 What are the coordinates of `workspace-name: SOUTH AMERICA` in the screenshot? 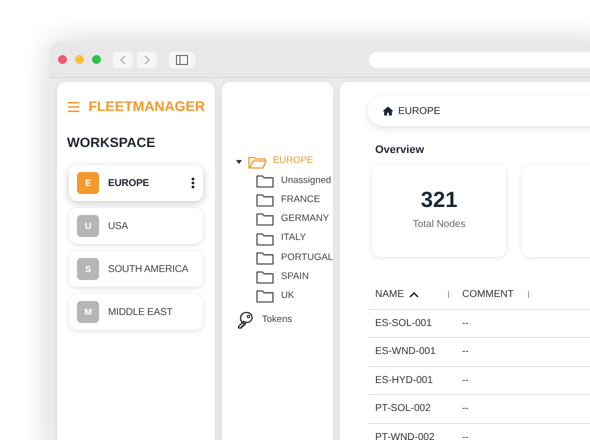 It's located at (149, 269).